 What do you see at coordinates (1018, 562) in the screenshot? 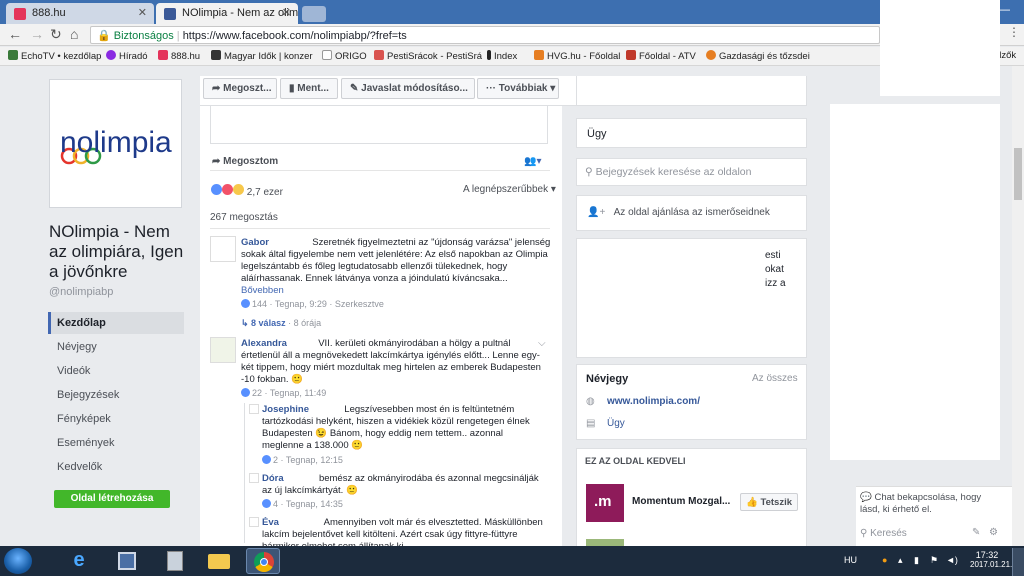
I see `show-desktop-button` at bounding box center [1018, 562].